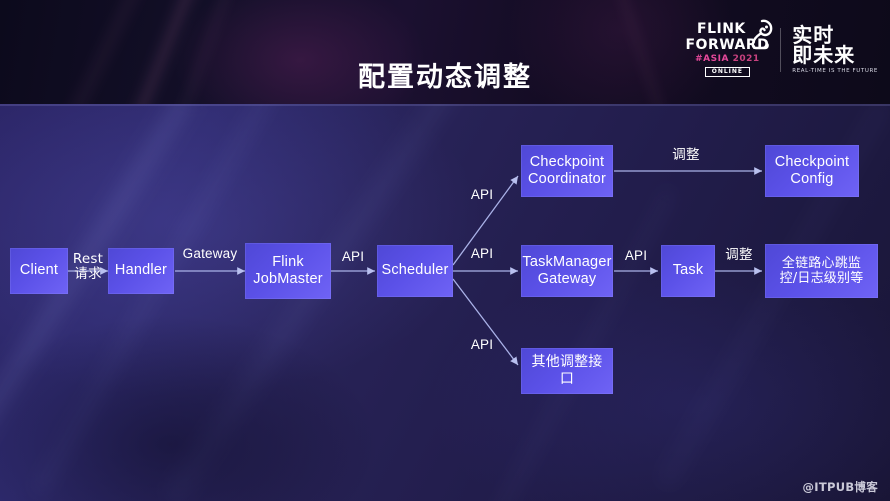 The image size is (890, 501). I want to click on node-other-interface-label: 其他调整接口, so click(567, 370).